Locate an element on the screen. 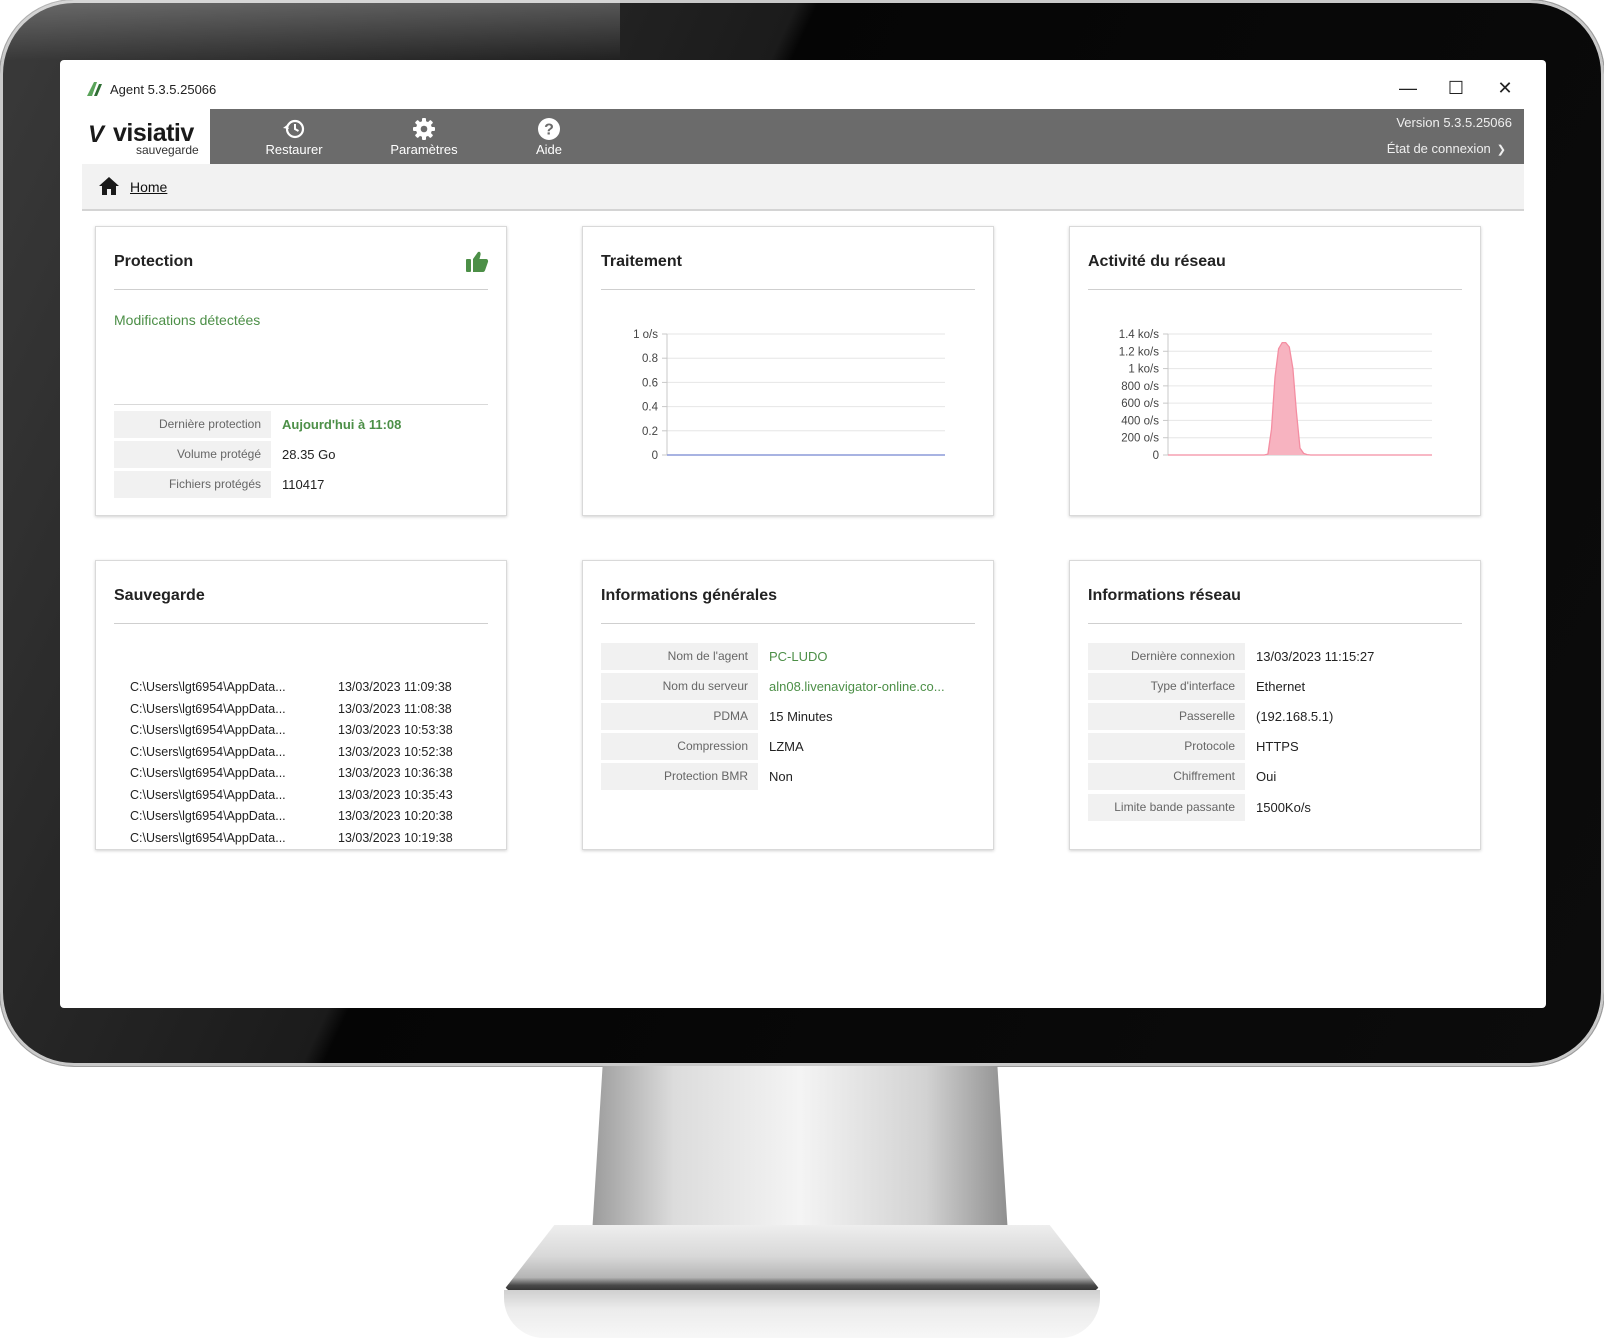 The width and height of the screenshot is (1604, 1338). info-key: Dernière protection is located at coordinates (192, 424).